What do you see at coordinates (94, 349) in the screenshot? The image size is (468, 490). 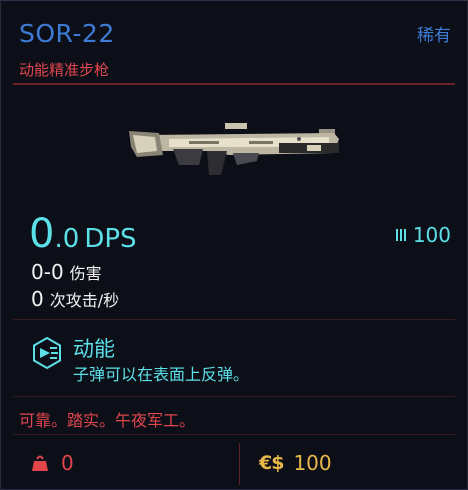 I see `mod-title: 动能` at bounding box center [94, 349].